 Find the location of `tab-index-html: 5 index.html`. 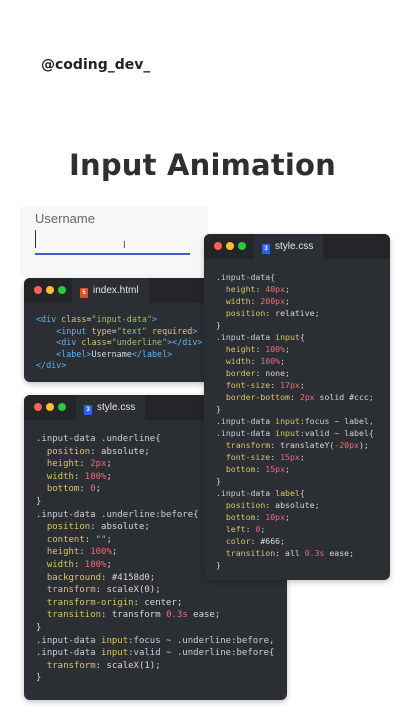

tab-index-html: 5 index.html is located at coordinates (110, 290).